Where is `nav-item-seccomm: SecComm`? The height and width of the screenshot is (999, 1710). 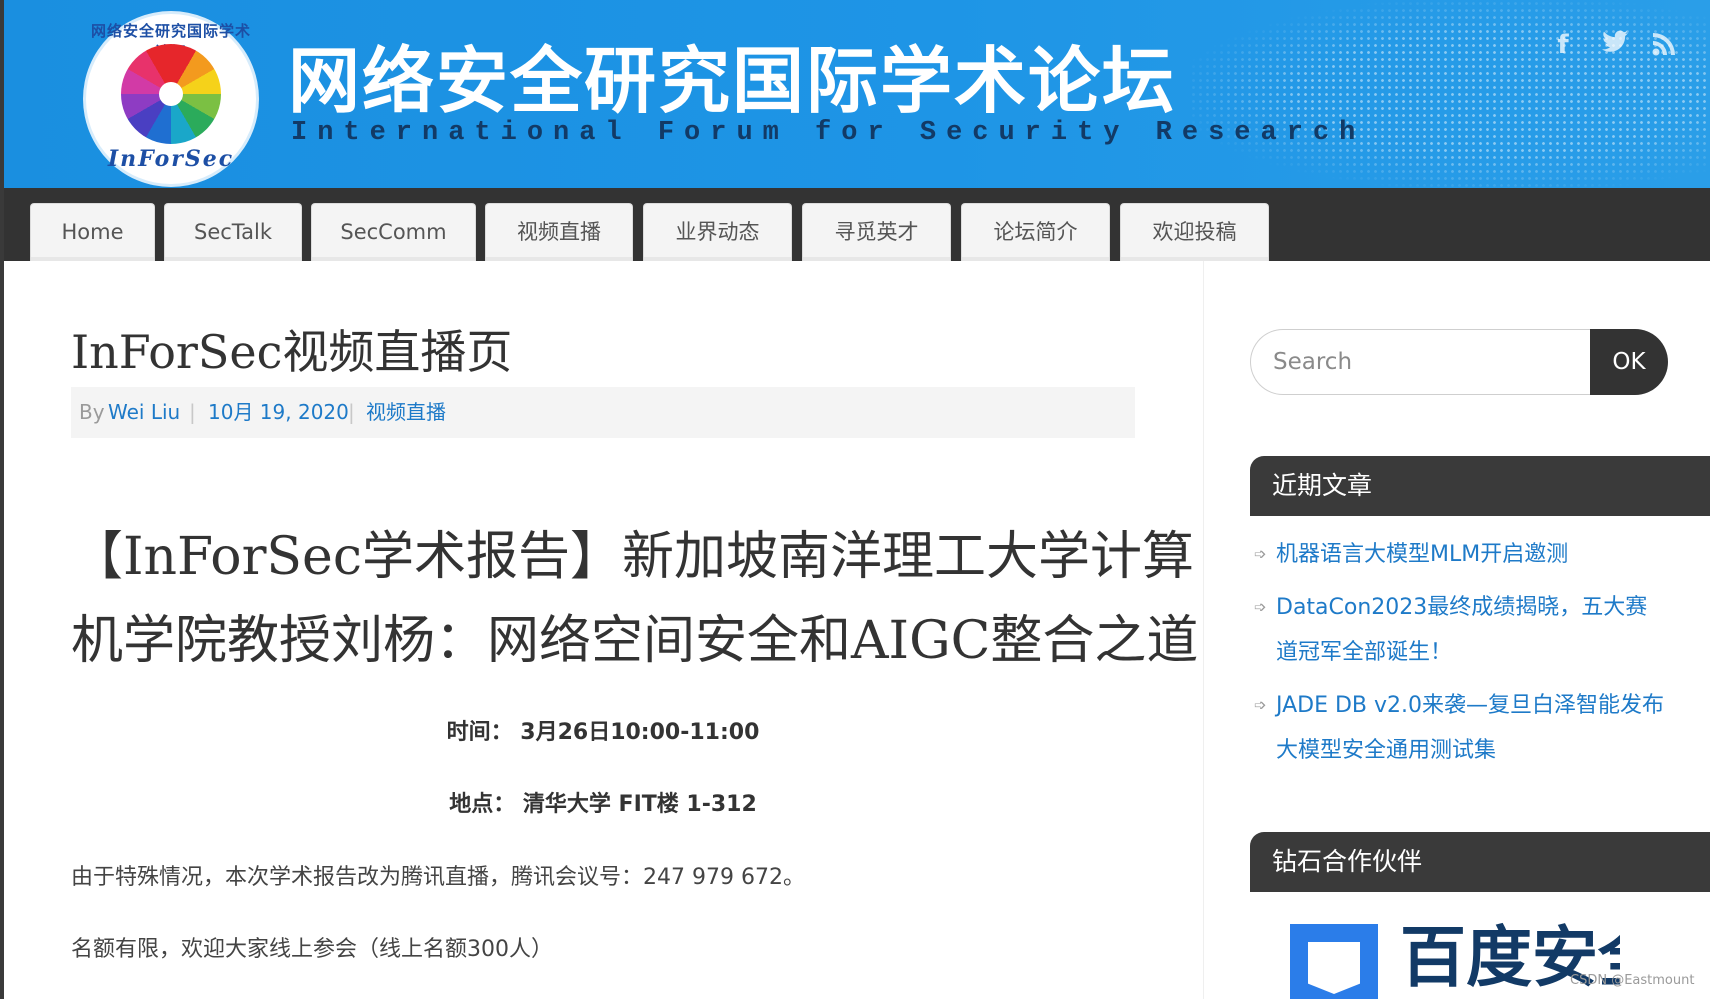
nav-item-seccomm: SecComm is located at coordinates (393, 232).